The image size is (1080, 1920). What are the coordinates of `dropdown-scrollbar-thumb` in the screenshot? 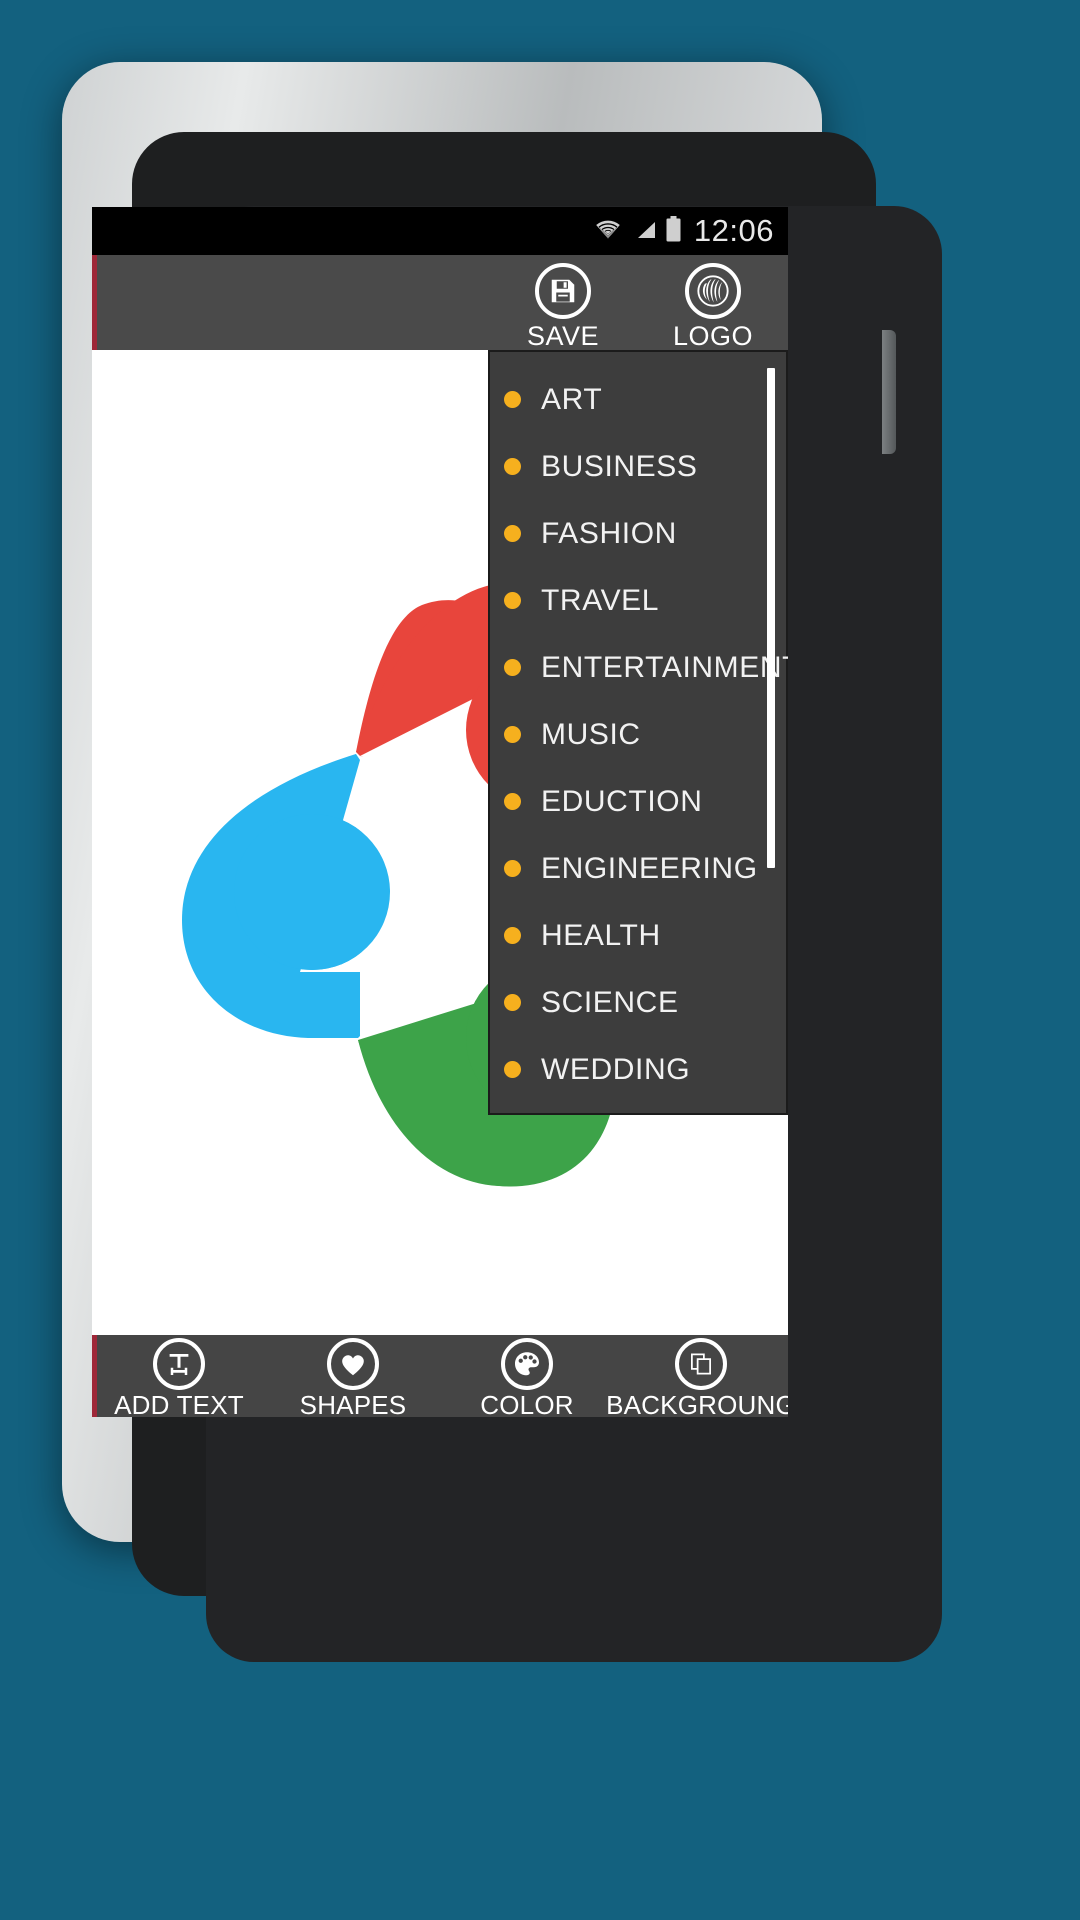 It's located at (771, 618).